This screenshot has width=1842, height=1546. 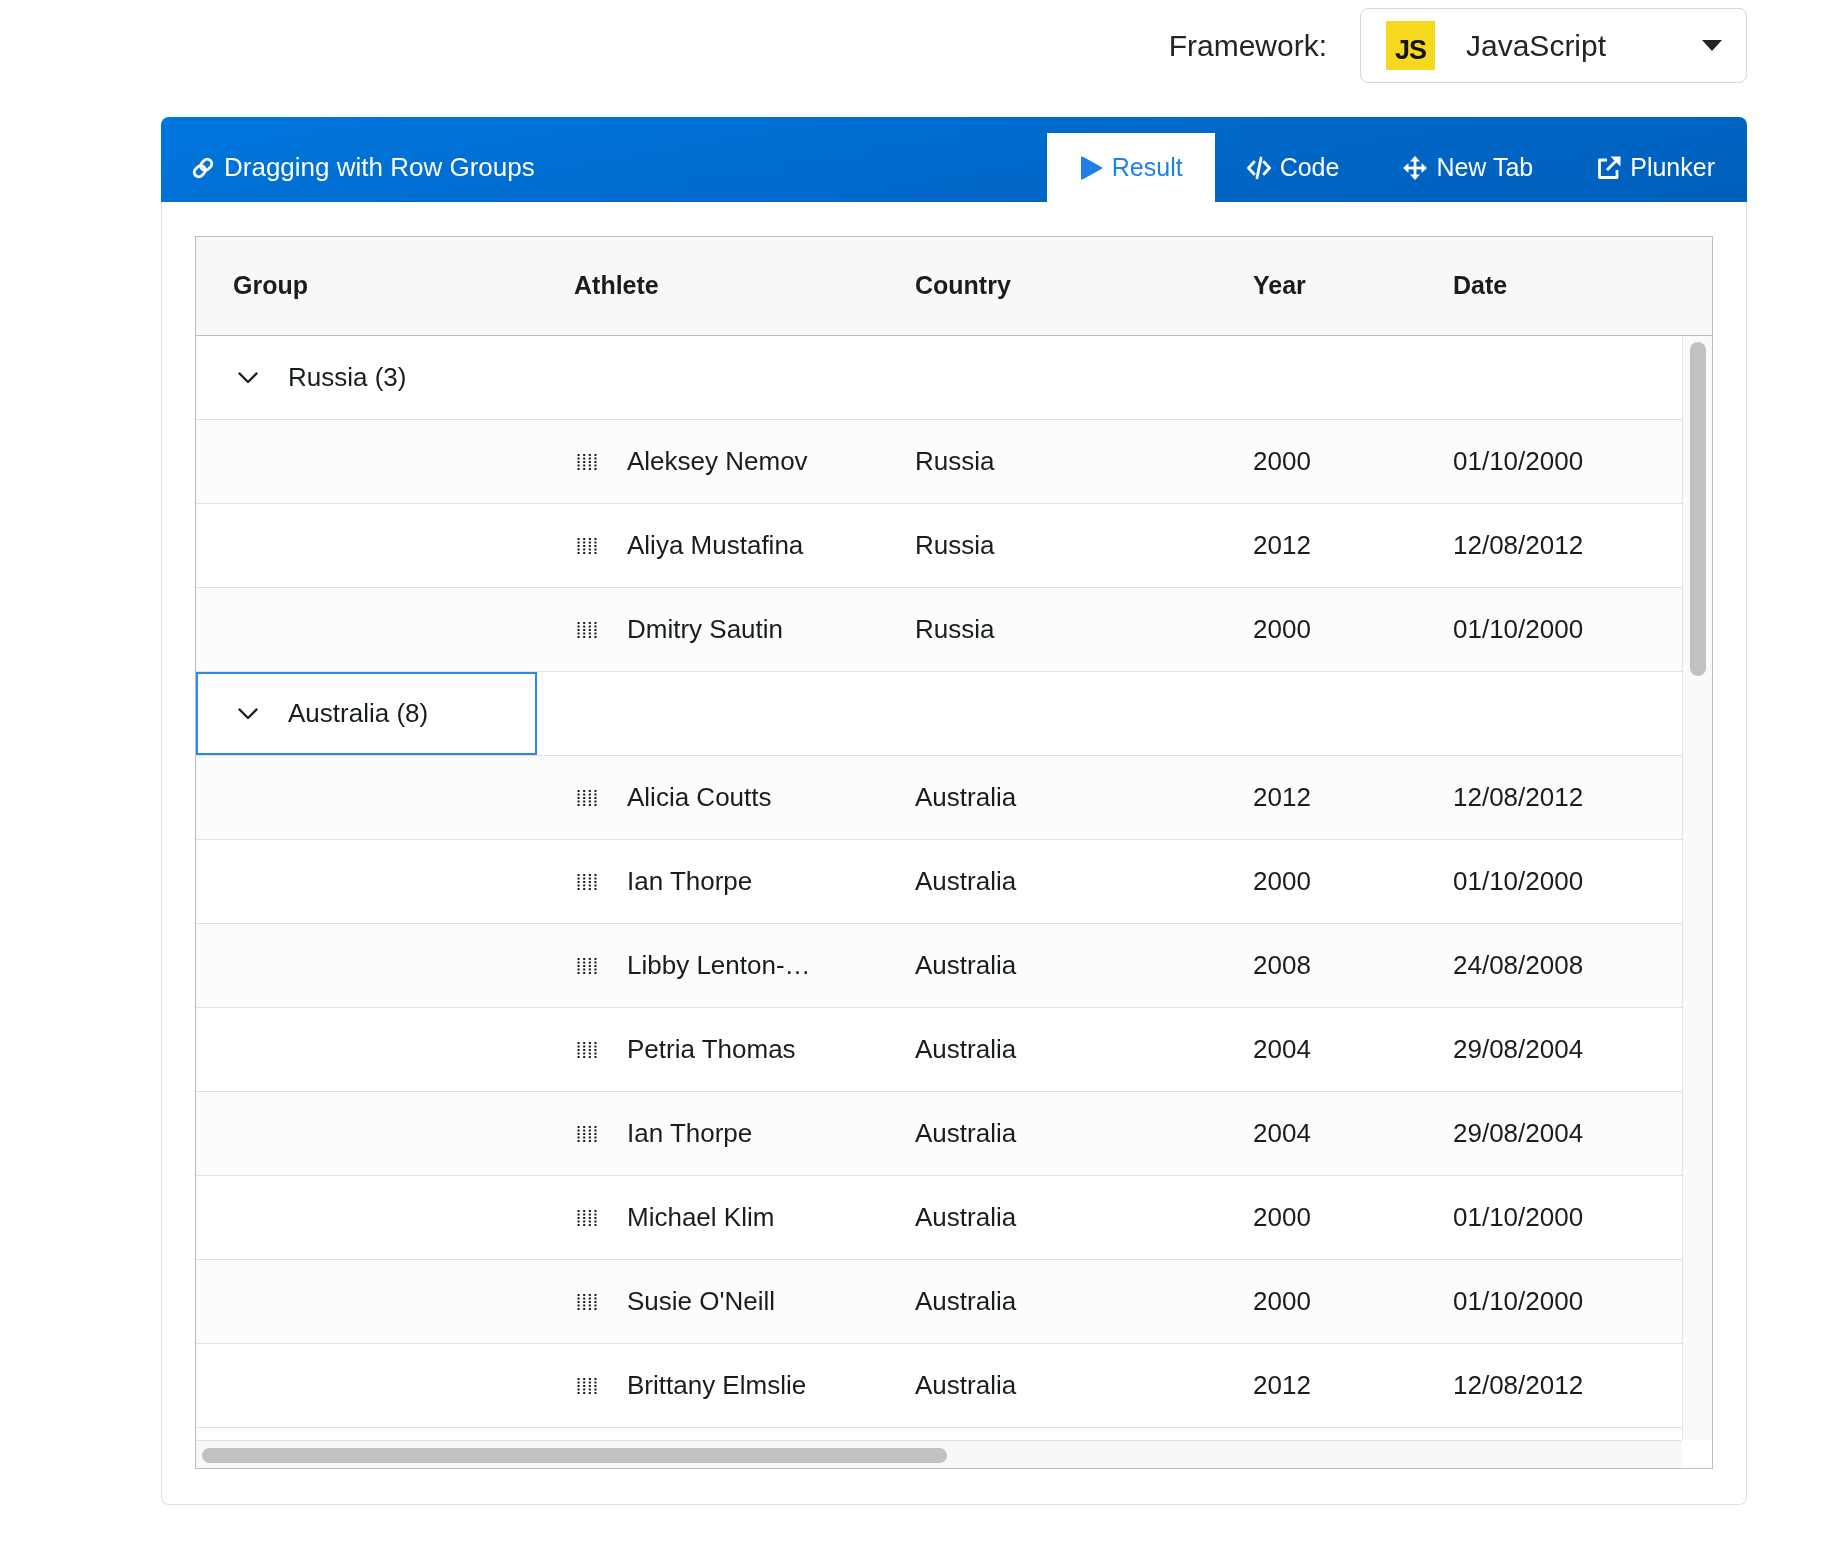 What do you see at coordinates (270, 285) in the screenshot?
I see `column-header: Group` at bounding box center [270, 285].